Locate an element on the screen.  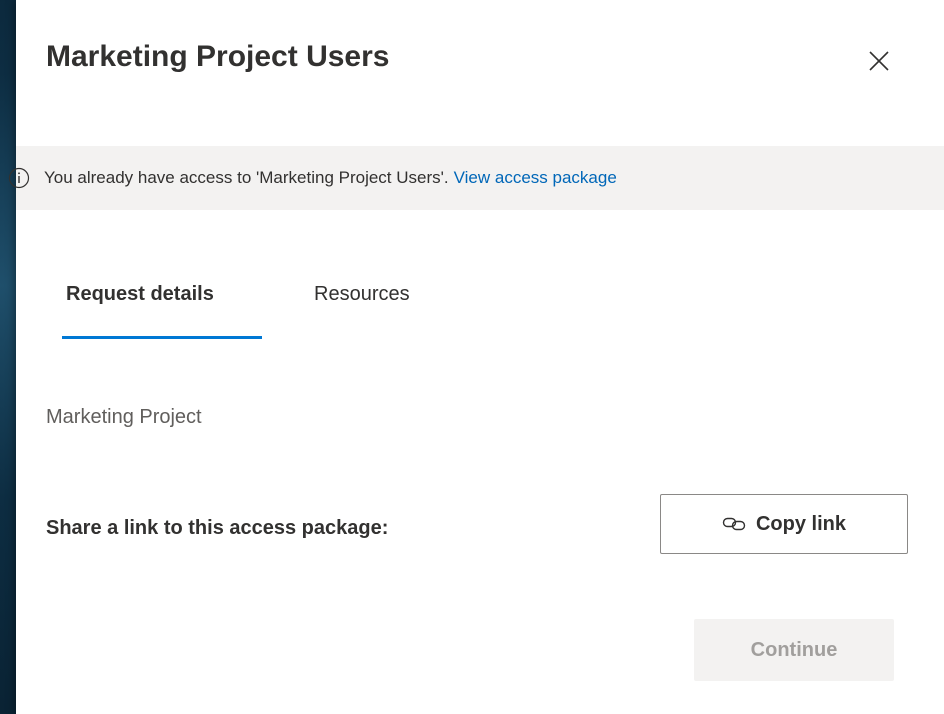
continue-button: Continue is located at coordinates (794, 650).